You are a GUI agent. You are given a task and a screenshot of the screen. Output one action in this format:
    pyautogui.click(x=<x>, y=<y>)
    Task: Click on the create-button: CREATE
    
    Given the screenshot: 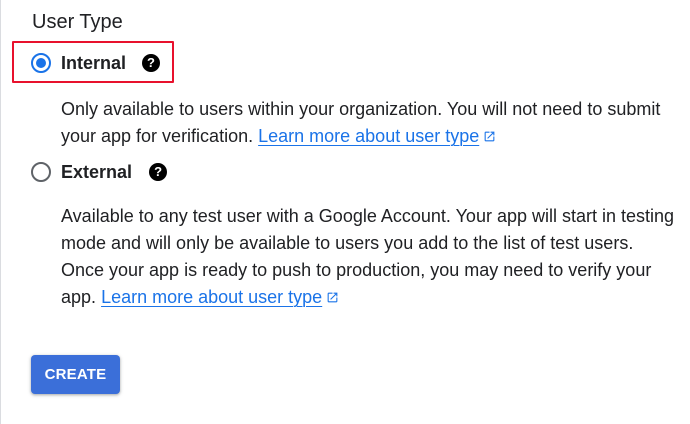 What is the action you would take?
    pyautogui.click(x=75, y=374)
    